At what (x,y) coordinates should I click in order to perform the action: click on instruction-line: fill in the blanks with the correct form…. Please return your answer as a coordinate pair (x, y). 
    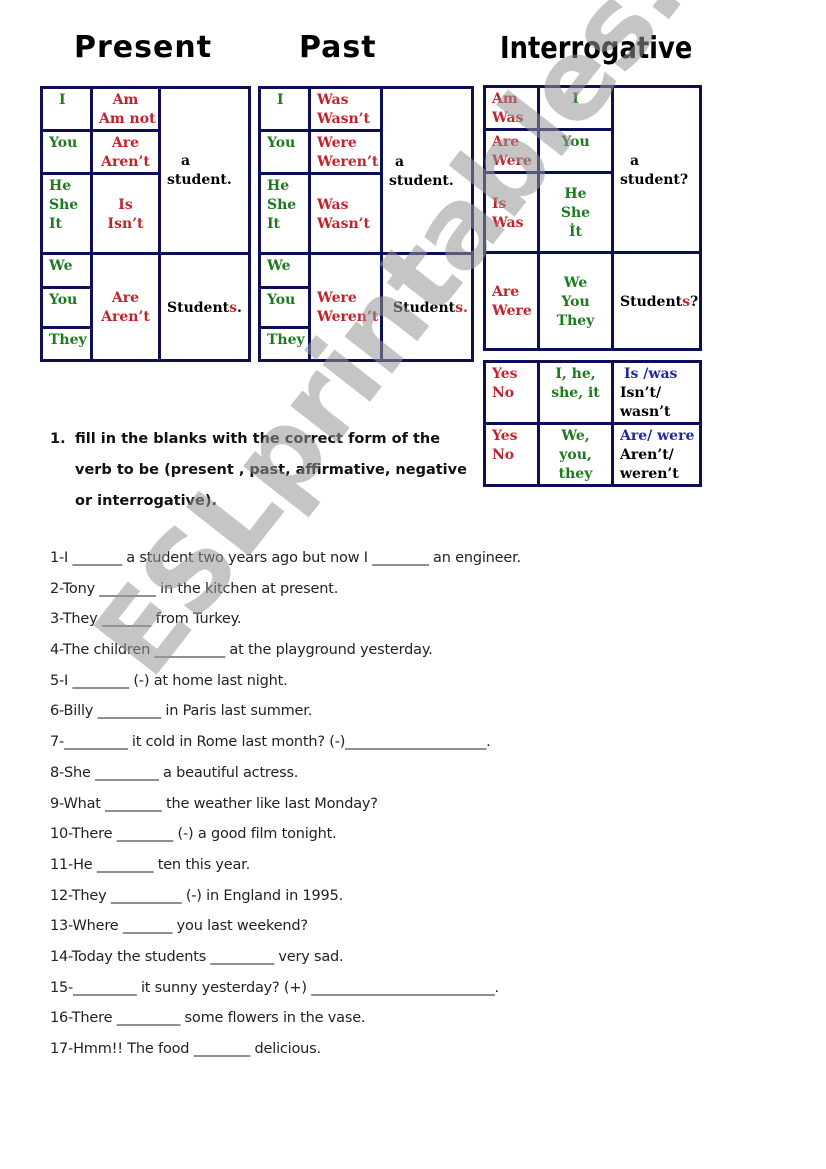
    Looking at the image, I should click on (258, 439).